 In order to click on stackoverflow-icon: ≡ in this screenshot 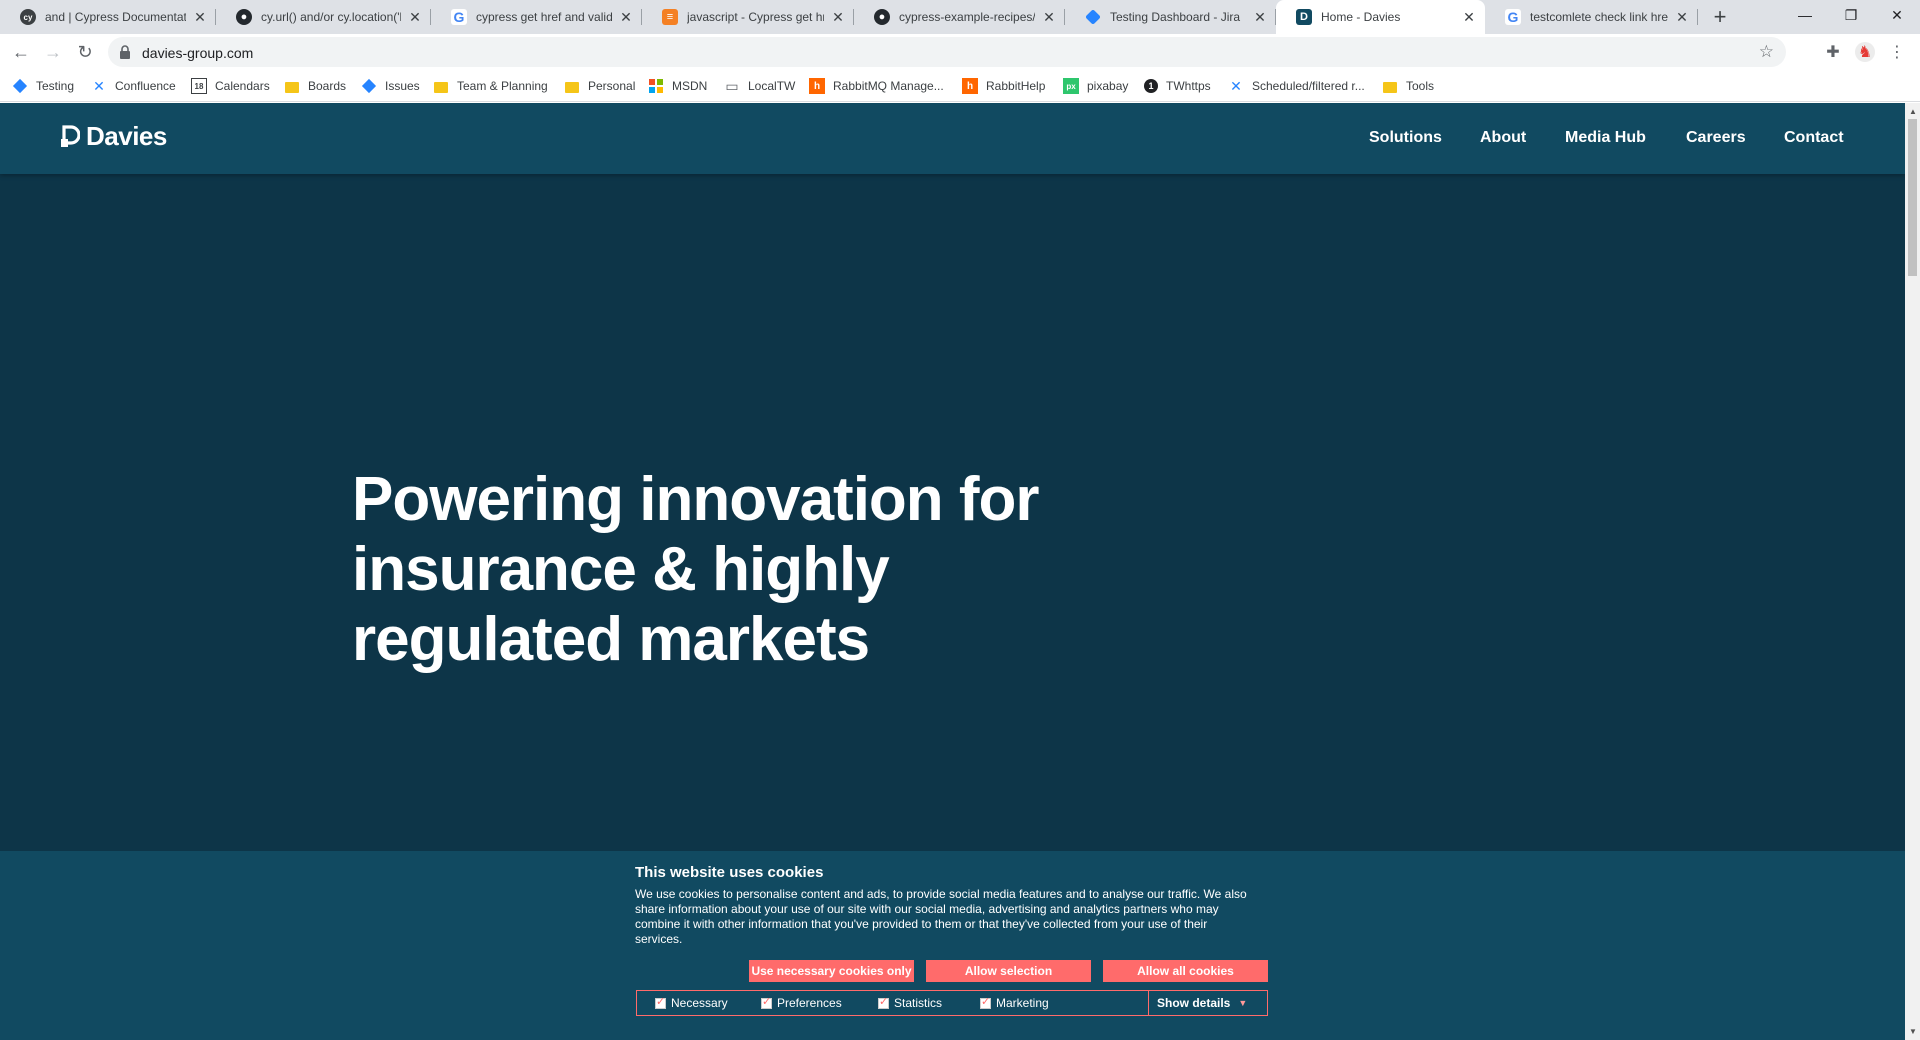, I will do `click(670, 17)`.